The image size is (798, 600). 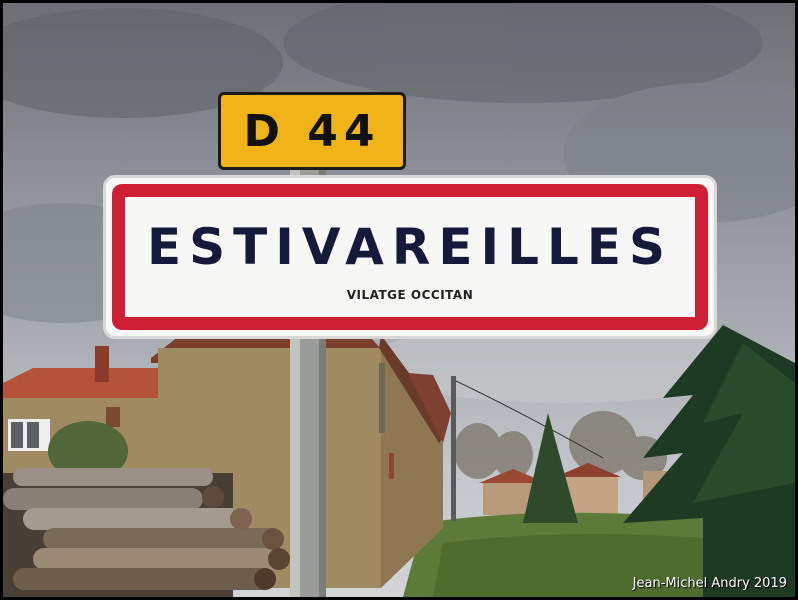 What do you see at coordinates (410, 247) in the screenshot?
I see `town-name: ESTIVAREILLES` at bounding box center [410, 247].